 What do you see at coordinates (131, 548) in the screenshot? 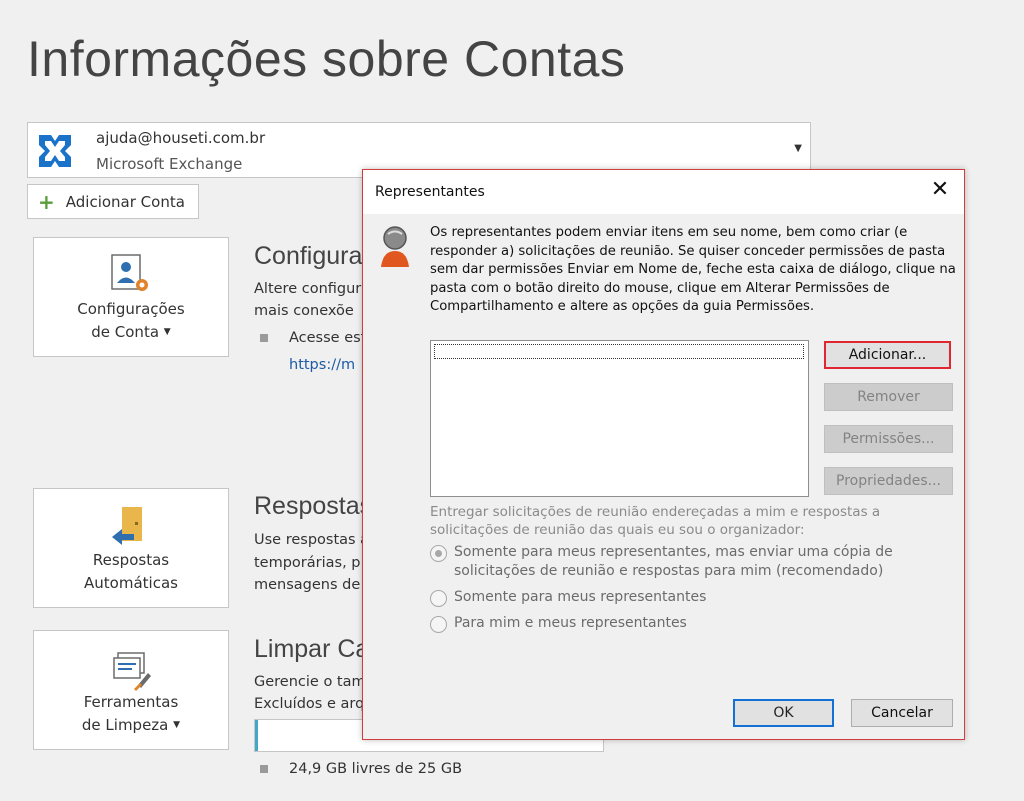
I see `auto-replies-tile: Respostas Automáticas` at bounding box center [131, 548].